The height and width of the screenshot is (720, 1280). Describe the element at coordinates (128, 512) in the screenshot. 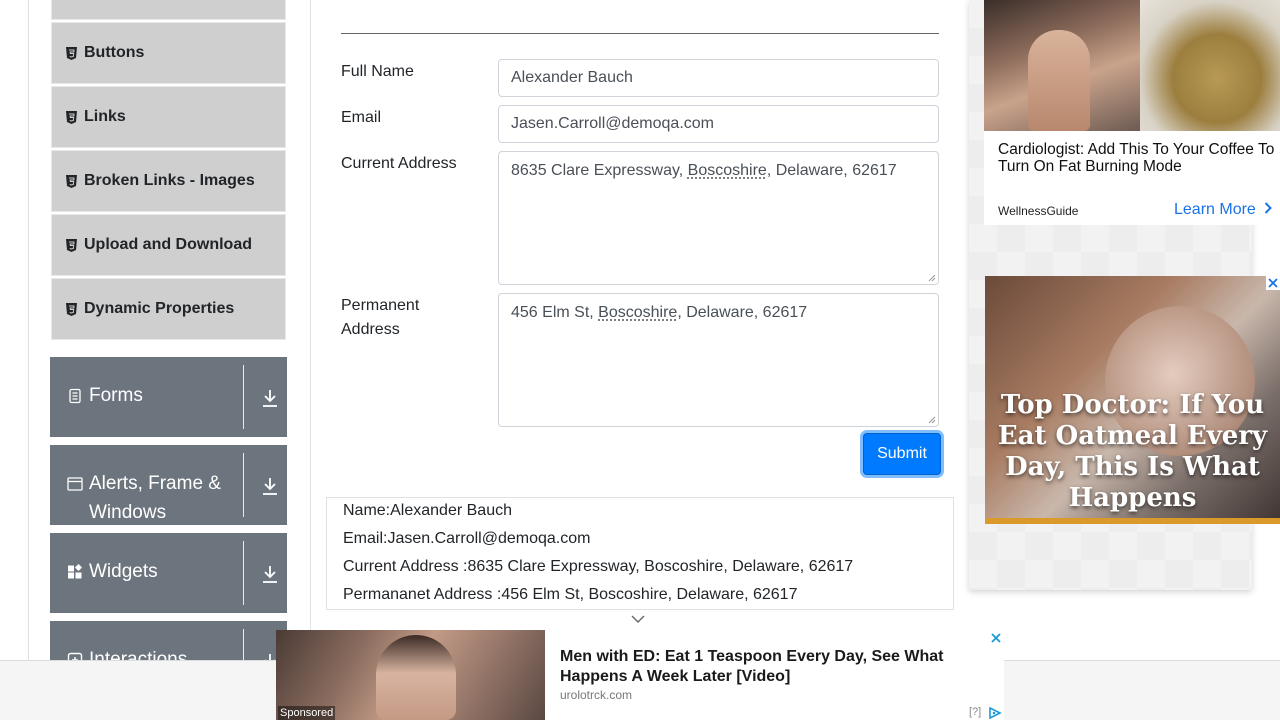

I see `group-label-line2: Windows` at that location.